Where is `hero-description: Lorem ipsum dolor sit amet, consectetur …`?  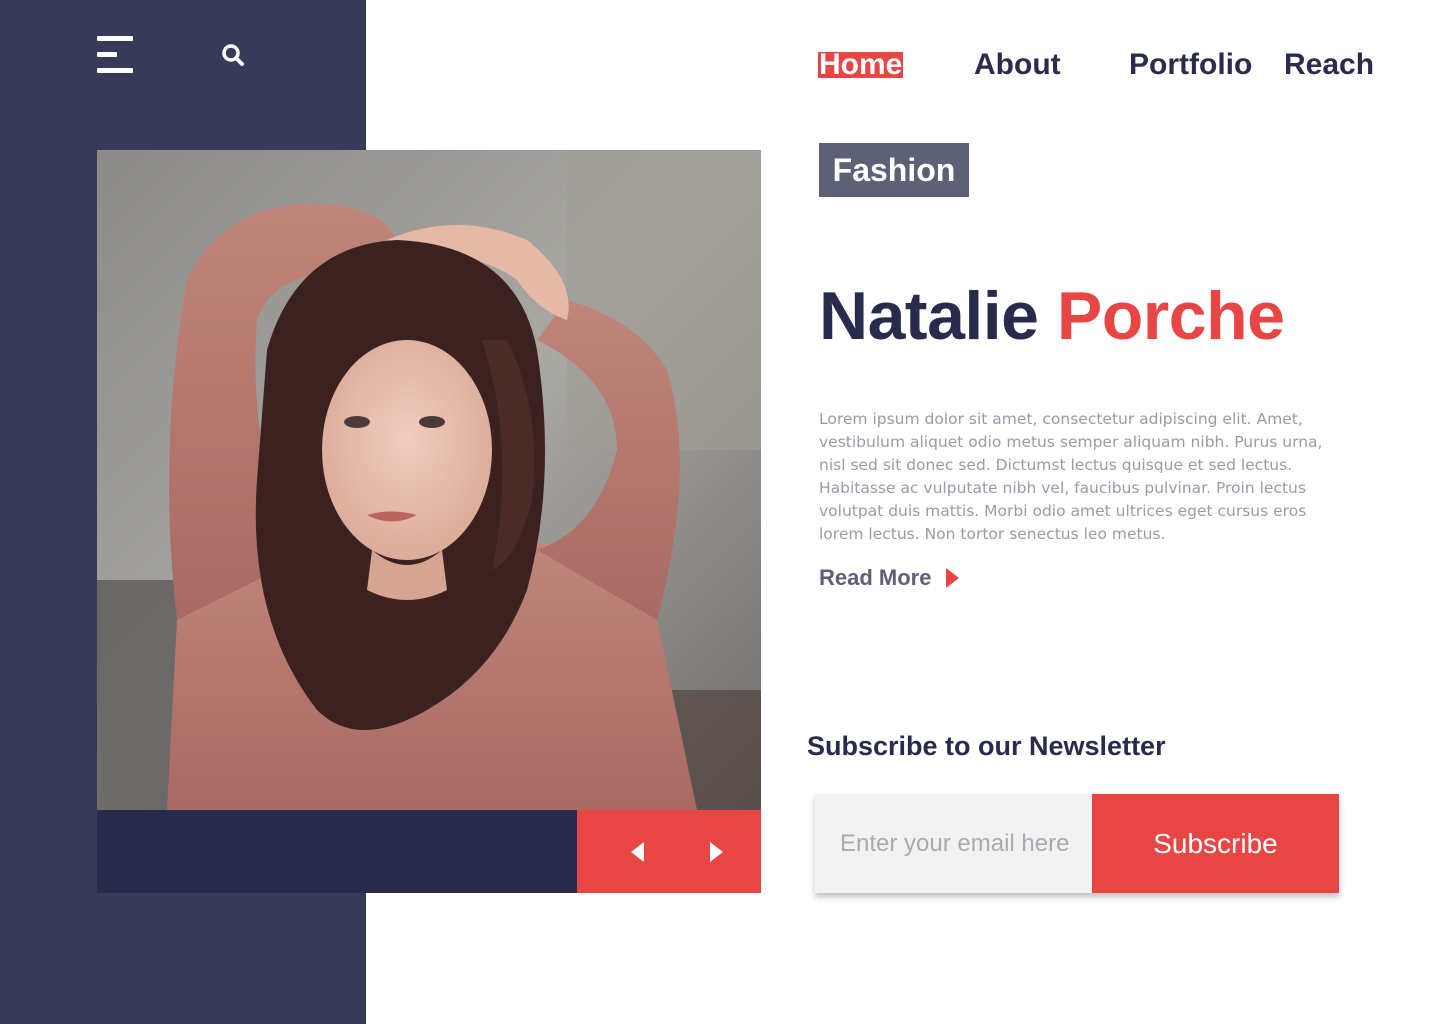
hero-description: Lorem ipsum dolor sit amet, consectetur … is located at coordinates (1071, 476).